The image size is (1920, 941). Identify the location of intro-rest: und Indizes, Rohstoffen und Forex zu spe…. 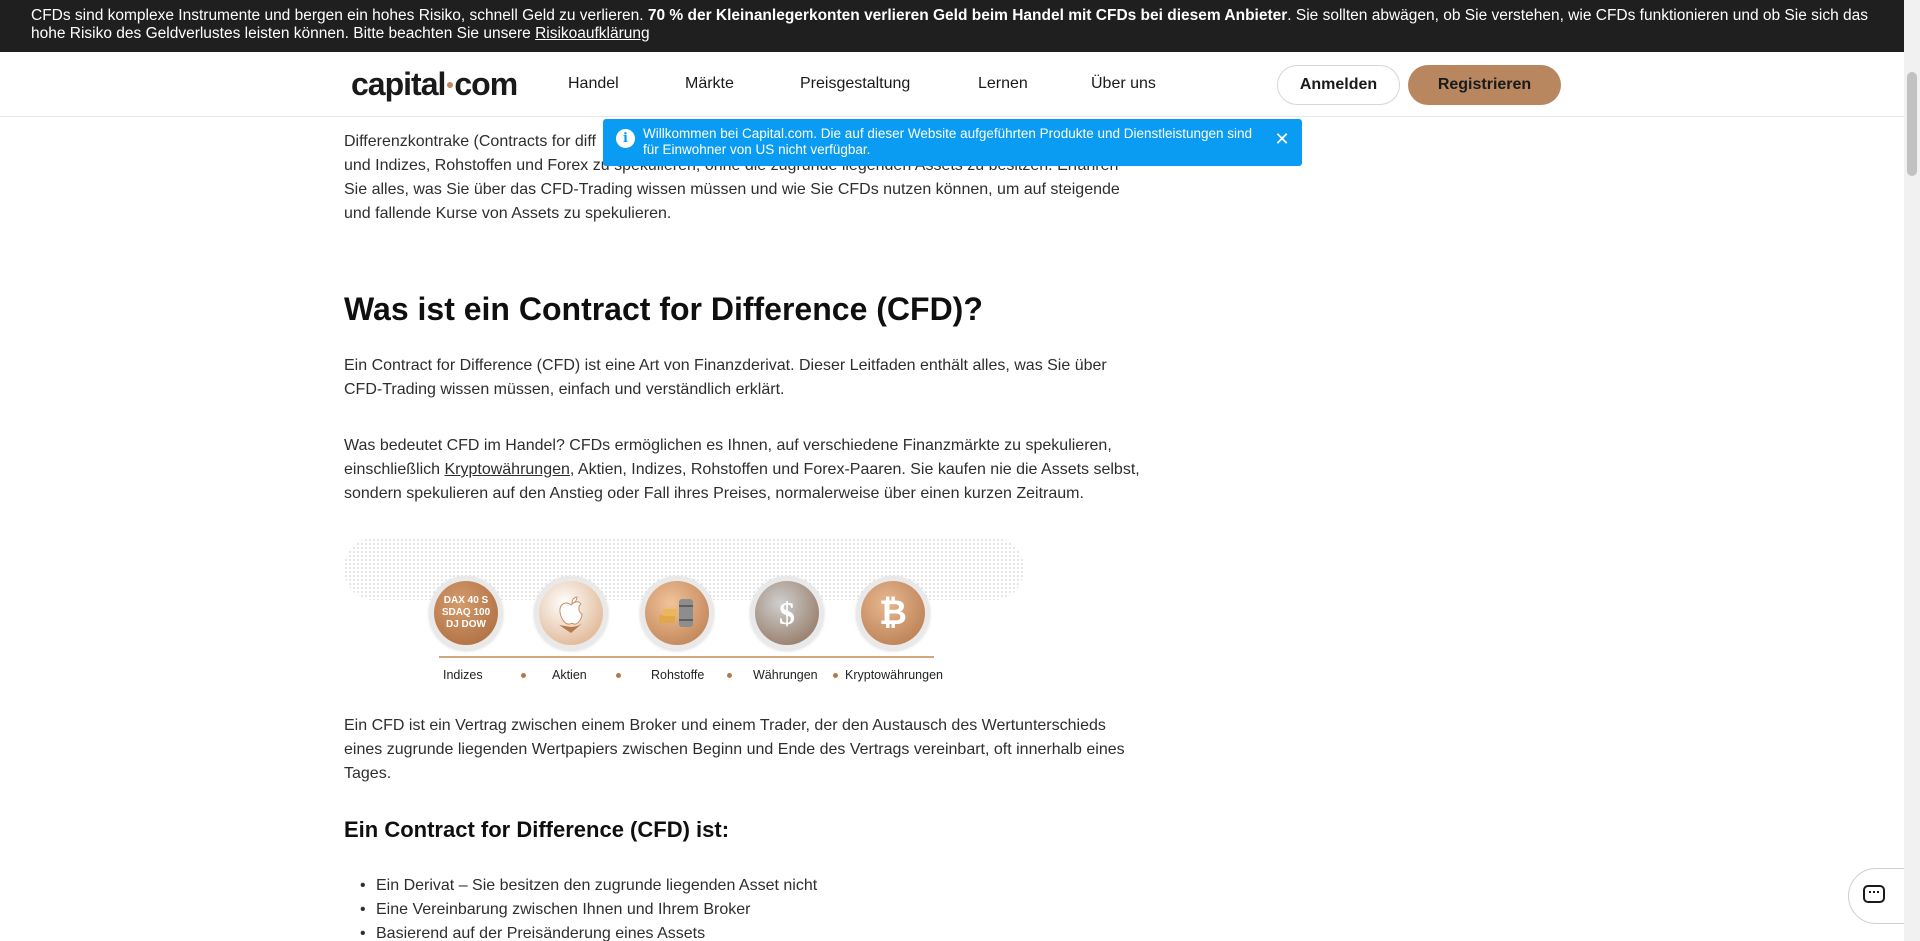
(732, 189).